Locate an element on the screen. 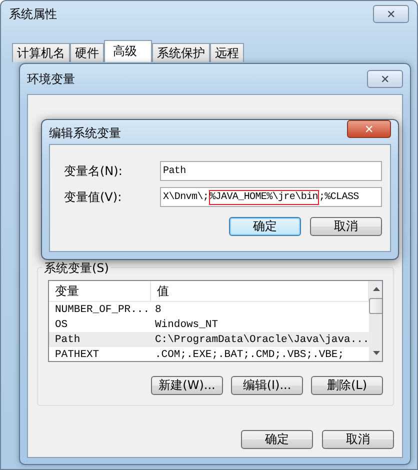 This screenshot has width=418, height=470. field-label: 变量值(V): is located at coordinates (93, 197).